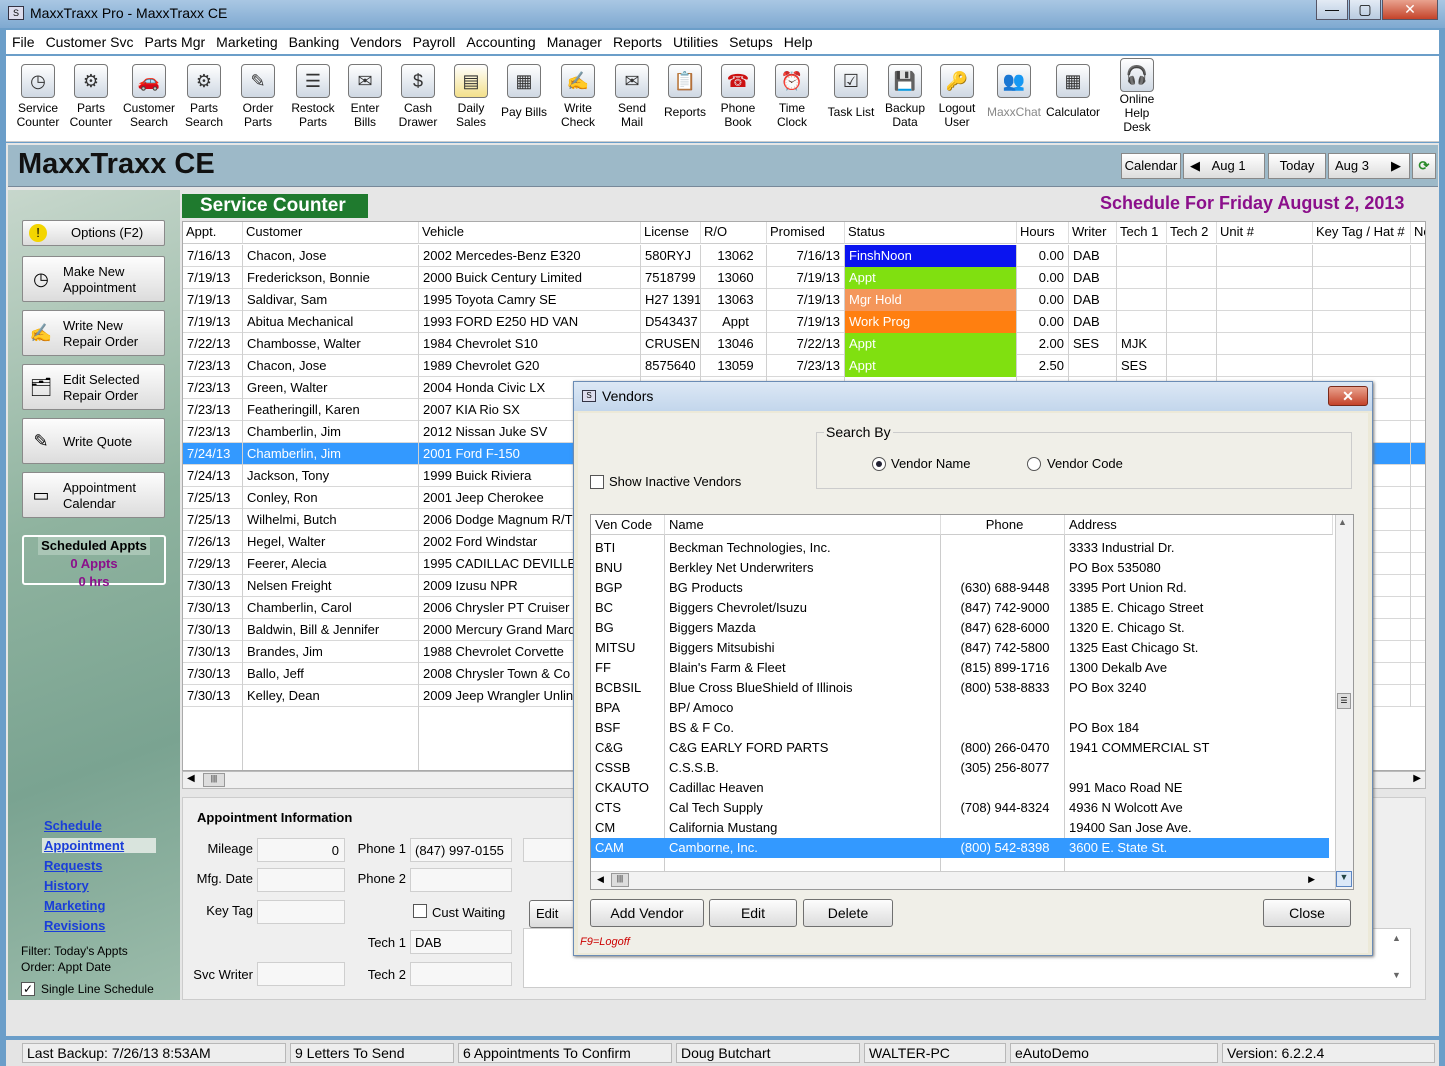  Describe the element at coordinates (331, 233) in the screenshot. I see `grid-header-customer: Customer` at that location.